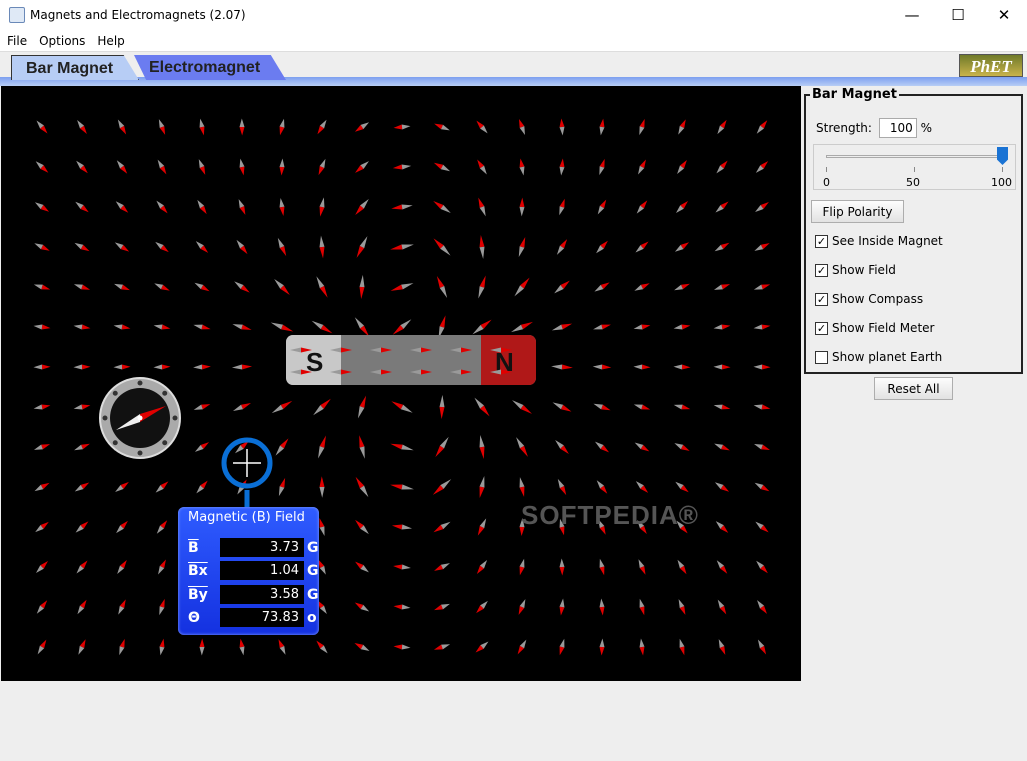  Describe the element at coordinates (210, 67) in the screenshot. I see `tab-electromagnet: Electromagnet` at that location.